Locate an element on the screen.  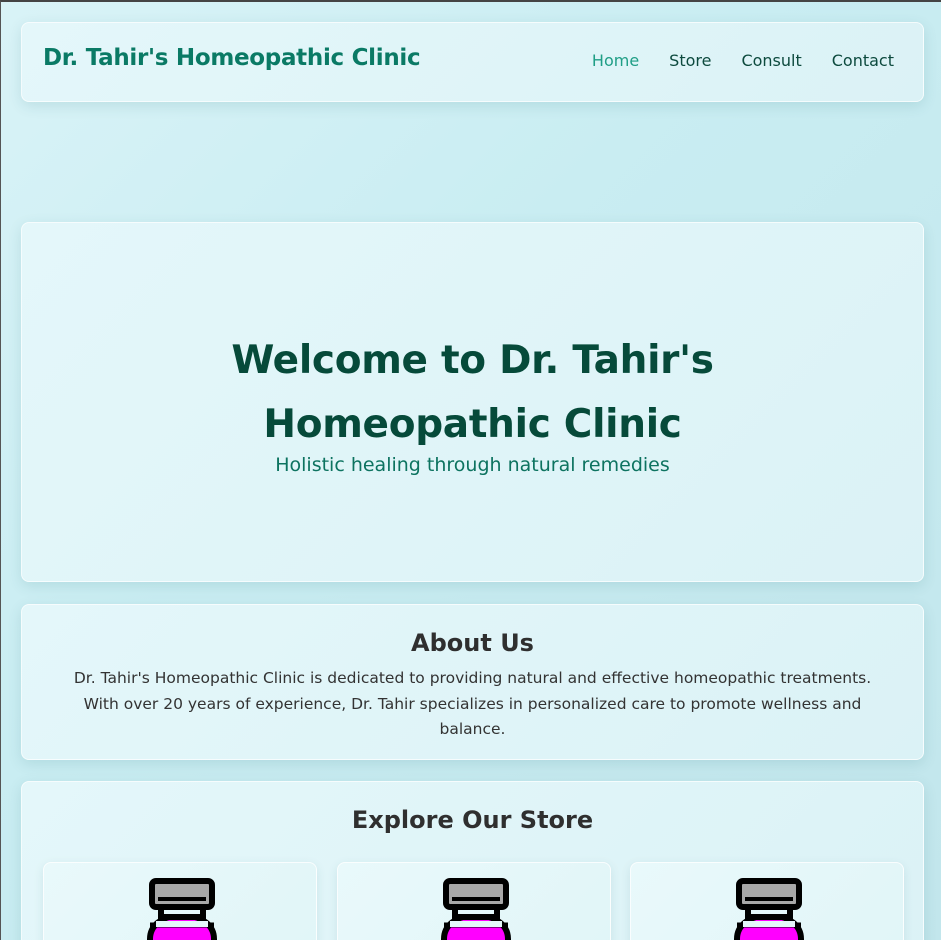
main-nav: Home Store Consult Contact is located at coordinates (757, 60).